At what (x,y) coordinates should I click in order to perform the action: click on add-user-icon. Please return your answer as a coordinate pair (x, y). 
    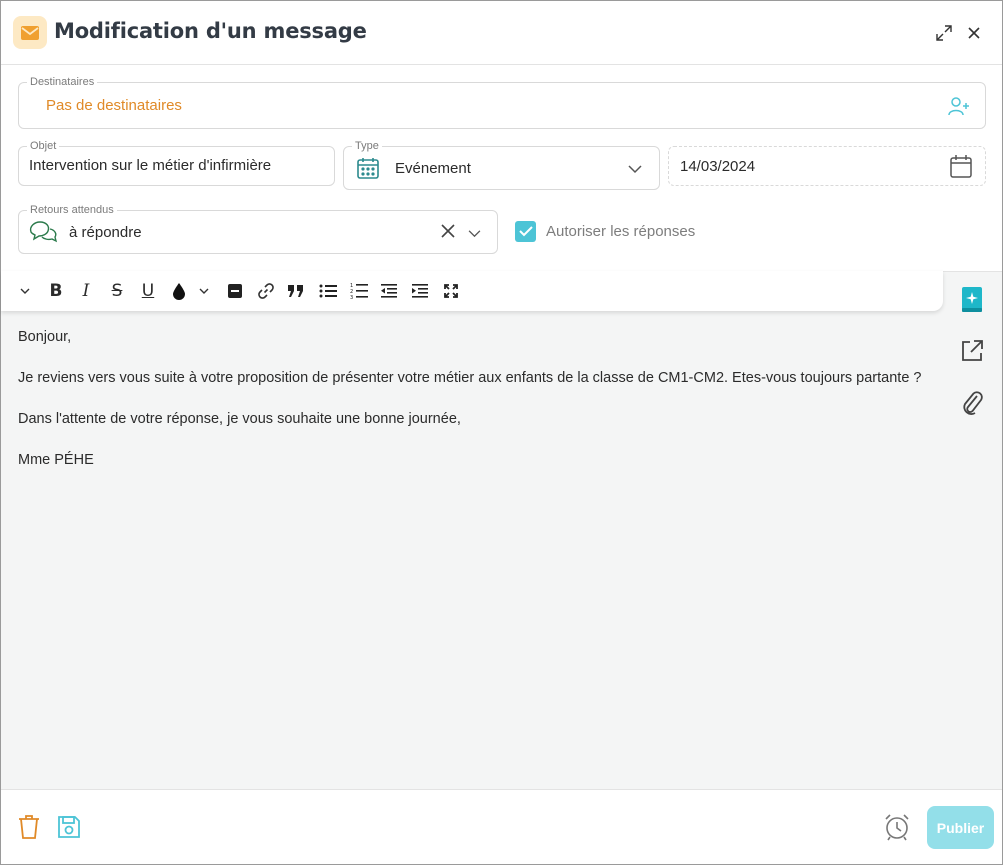
    Looking at the image, I should click on (959, 108).